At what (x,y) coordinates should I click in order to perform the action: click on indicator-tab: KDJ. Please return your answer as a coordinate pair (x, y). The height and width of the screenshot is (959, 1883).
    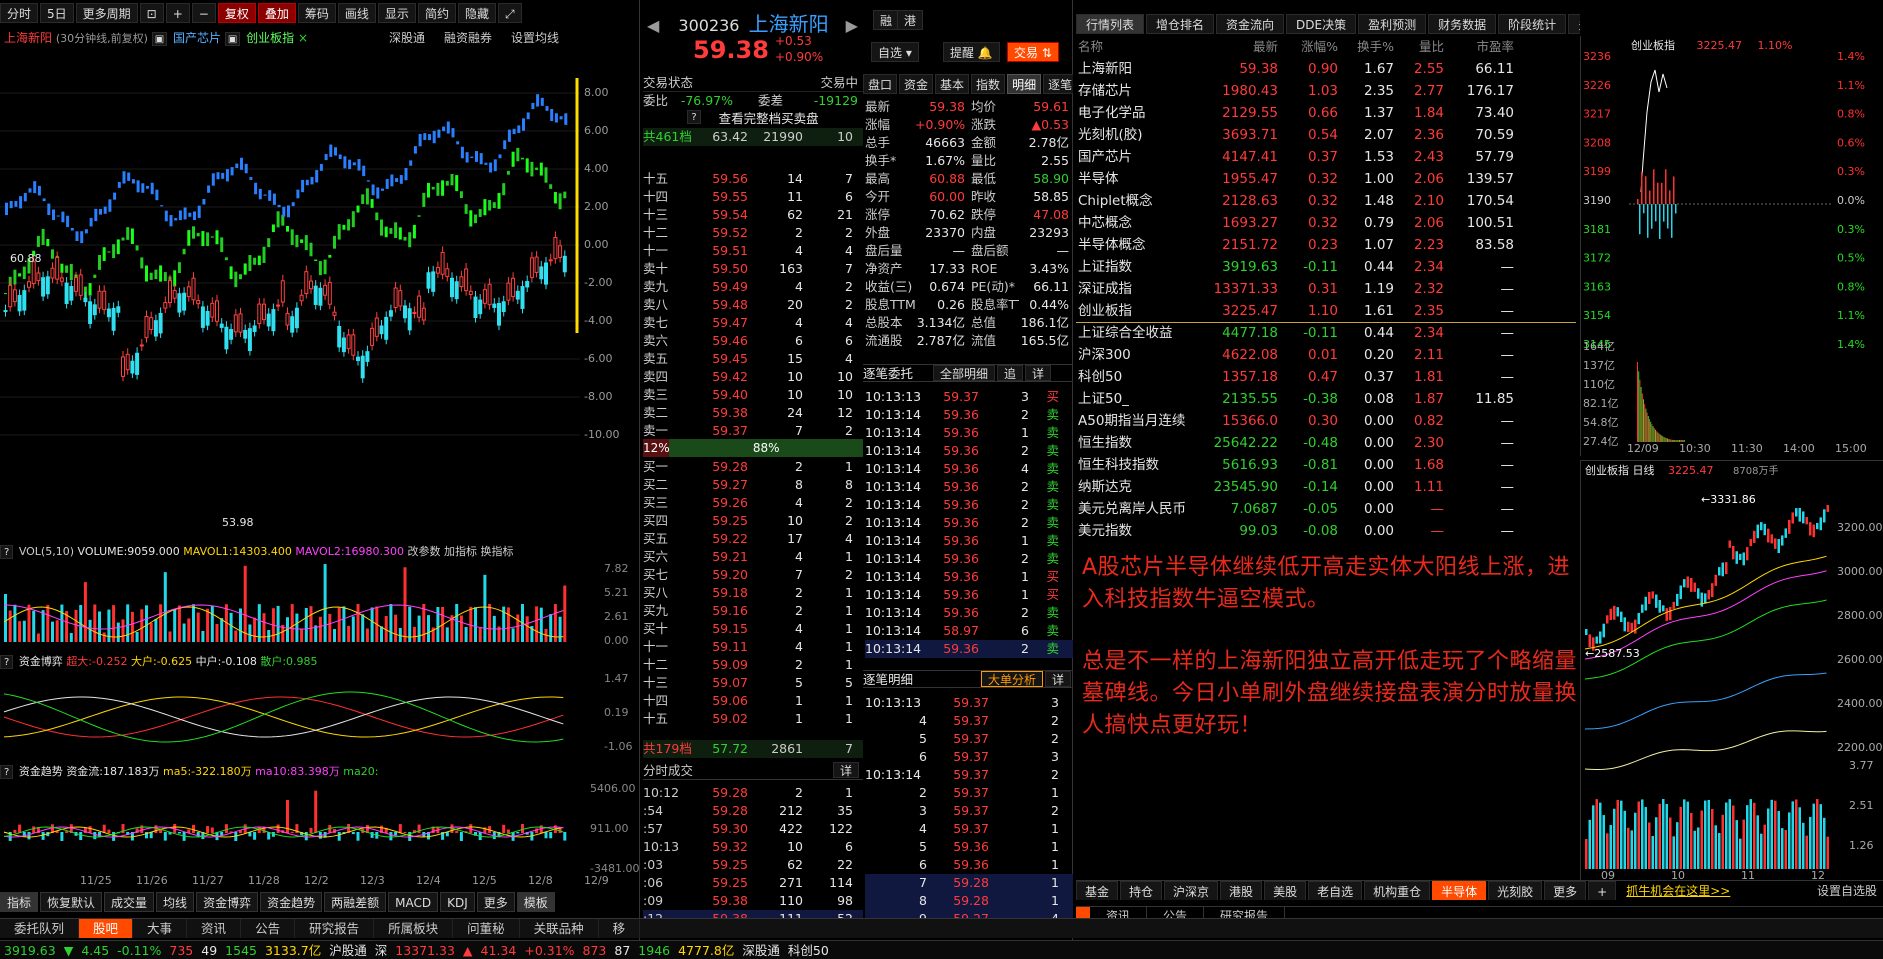
    Looking at the image, I should click on (457, 902).